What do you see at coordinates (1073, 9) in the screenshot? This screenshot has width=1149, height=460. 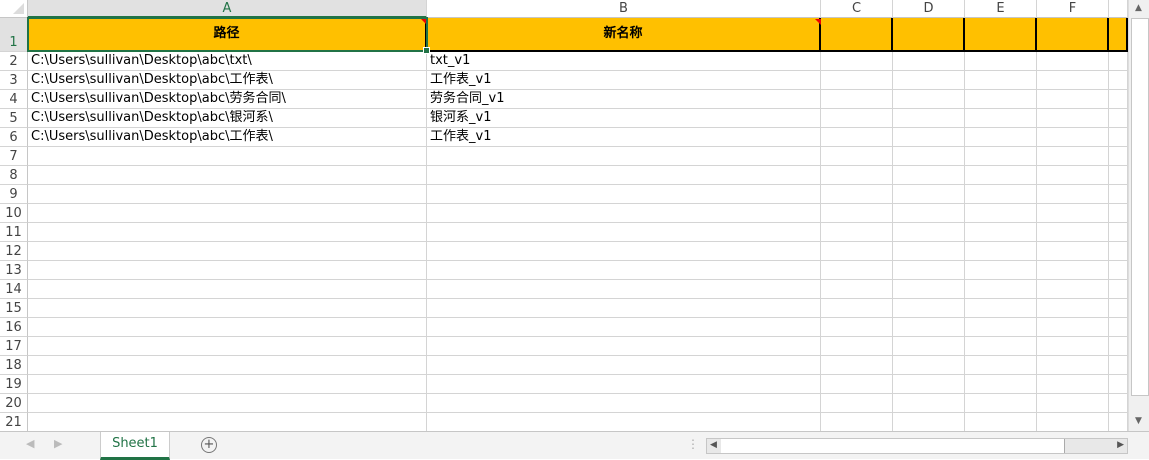 I see `column-header-f: F` at bounding box center [1073, 9].